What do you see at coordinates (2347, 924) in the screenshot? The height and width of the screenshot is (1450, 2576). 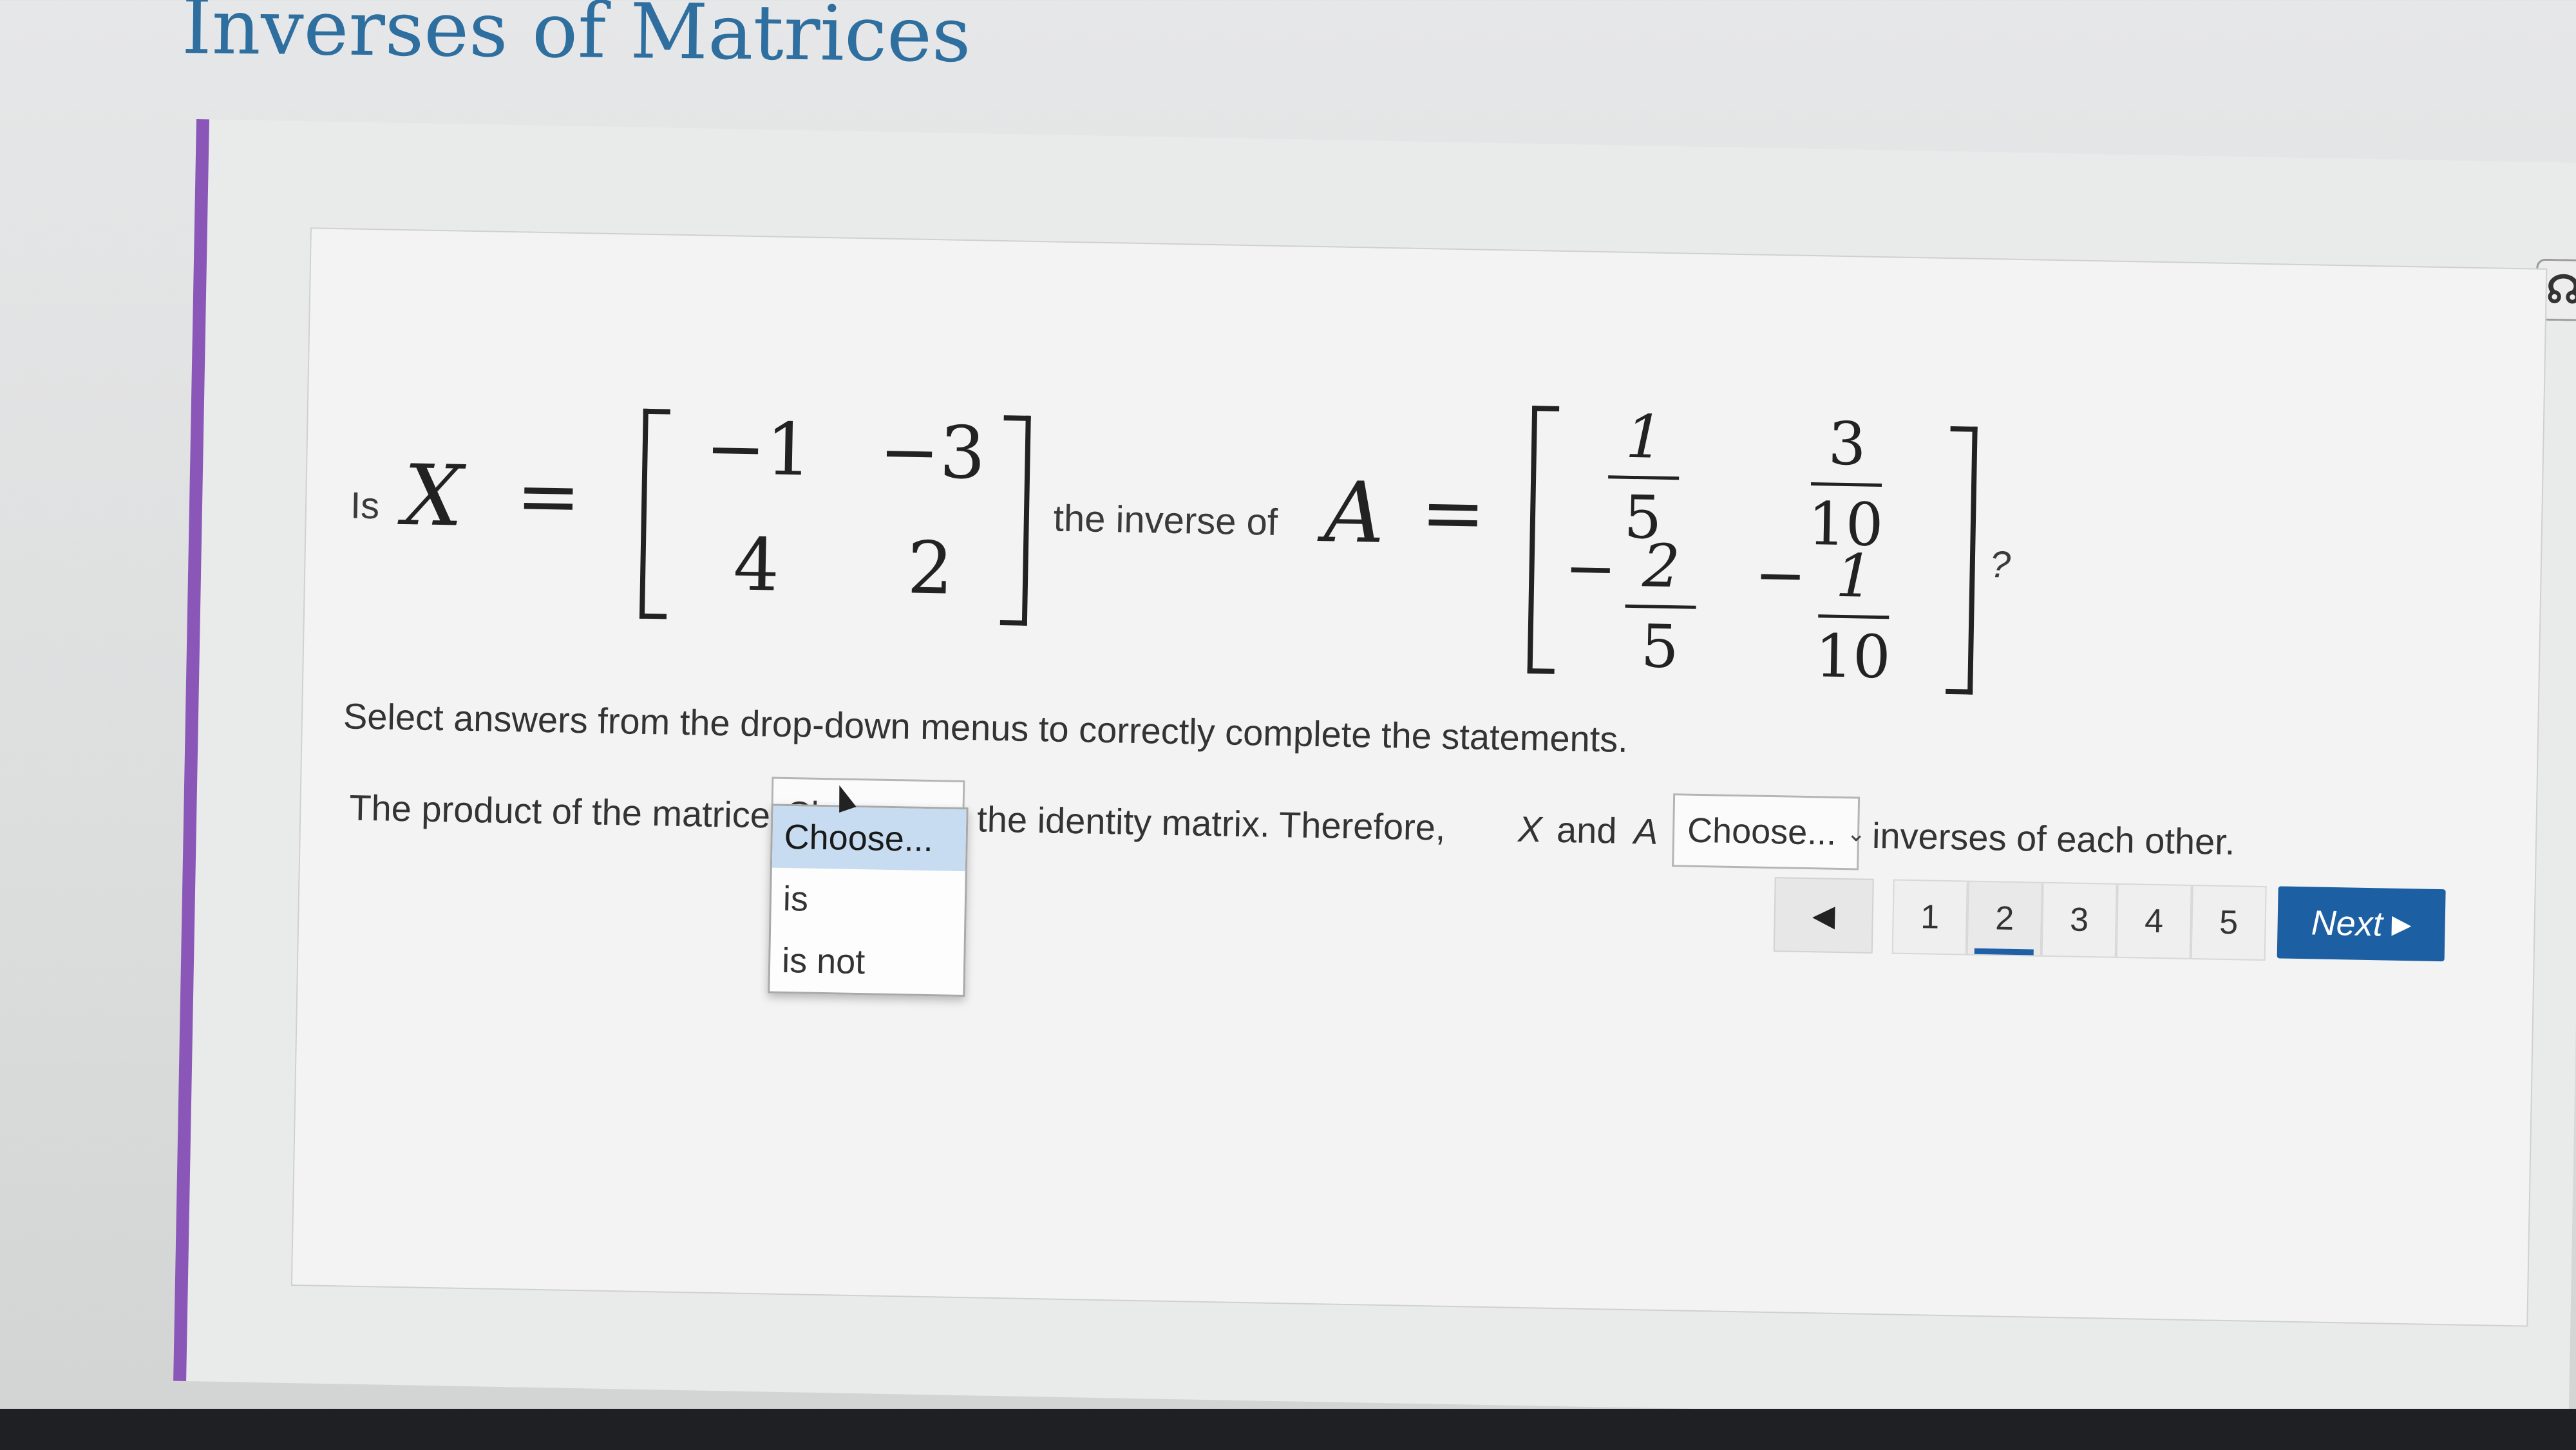 I see `next-label: Next` at bounding box center [2347, 924].